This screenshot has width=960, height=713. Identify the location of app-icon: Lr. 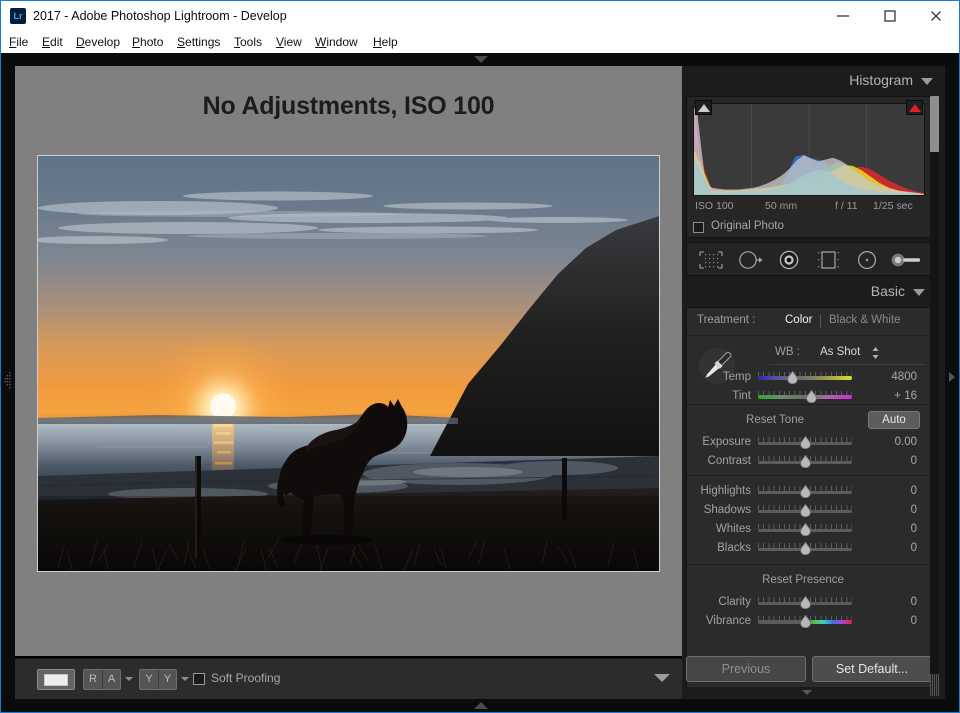
(18, 16).